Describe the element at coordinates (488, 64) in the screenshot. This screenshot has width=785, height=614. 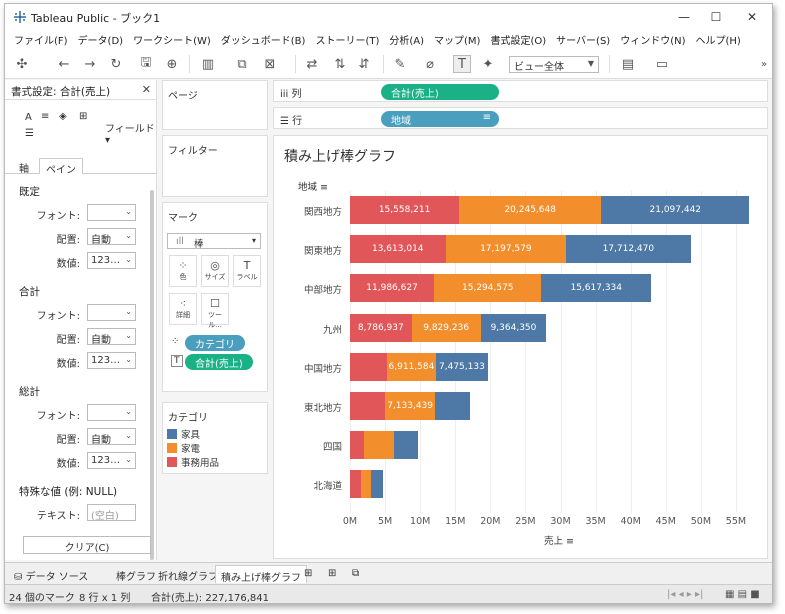
I see `pin-icon: ✦` at that location.